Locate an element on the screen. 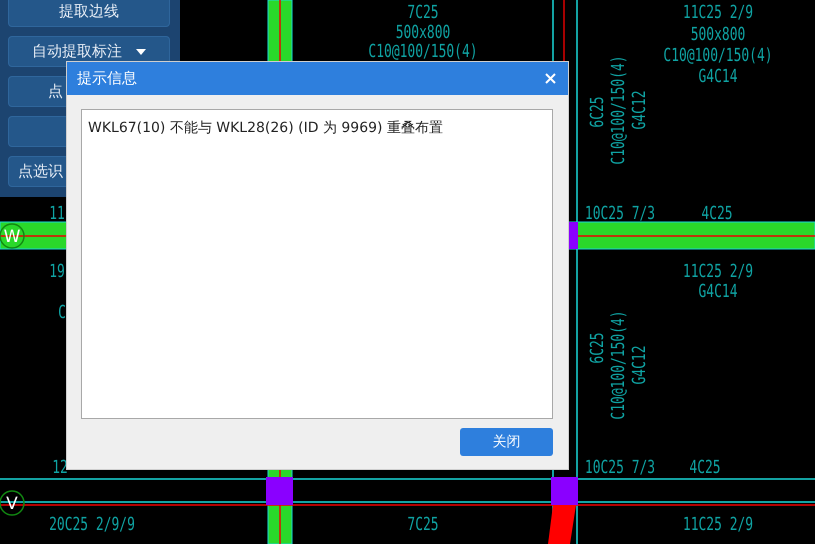 This screenshot has width=815, height=544. drawing-label: C is located at coordinates (62, 311).